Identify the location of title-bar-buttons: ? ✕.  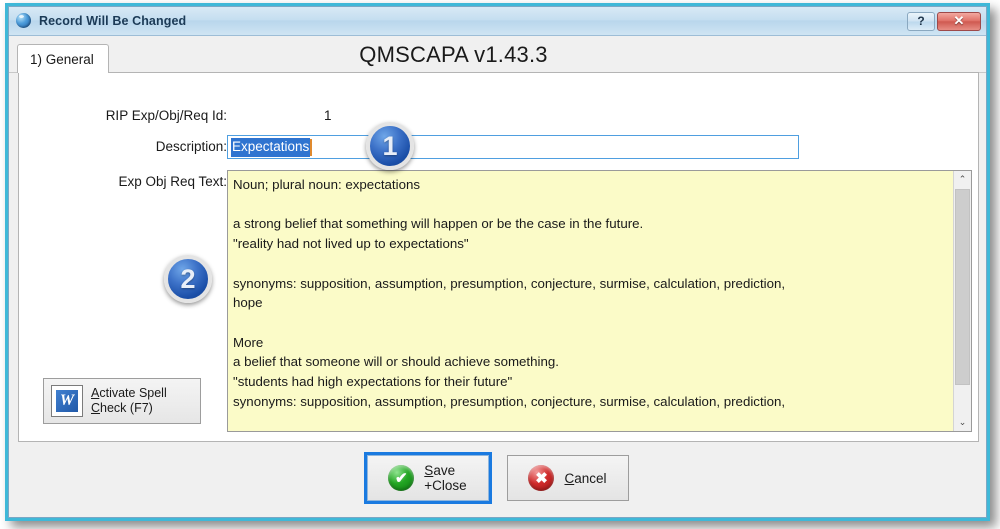
(945, 21).